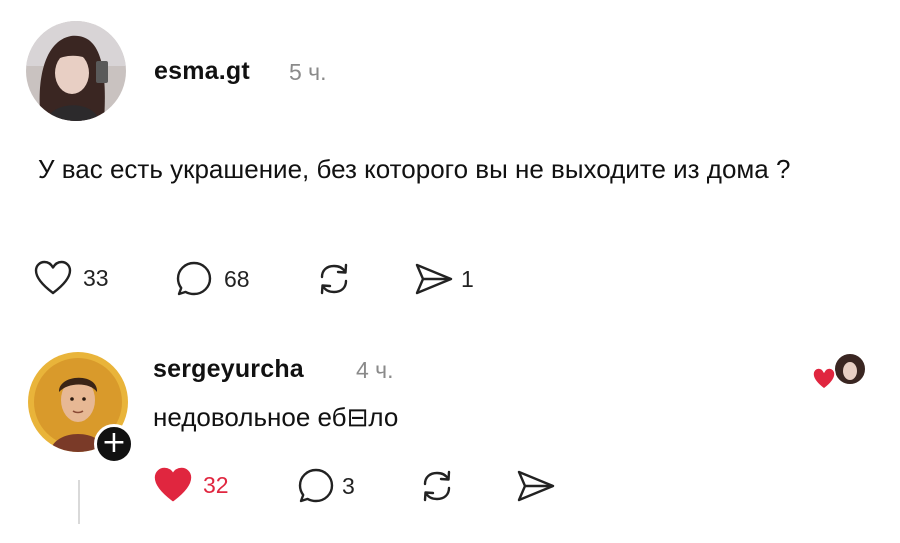 This screenshot has width=900, height=543. Describe the element at coordinates (467, 278) in the screenshot. I see `post-share-count: 1` at that location.